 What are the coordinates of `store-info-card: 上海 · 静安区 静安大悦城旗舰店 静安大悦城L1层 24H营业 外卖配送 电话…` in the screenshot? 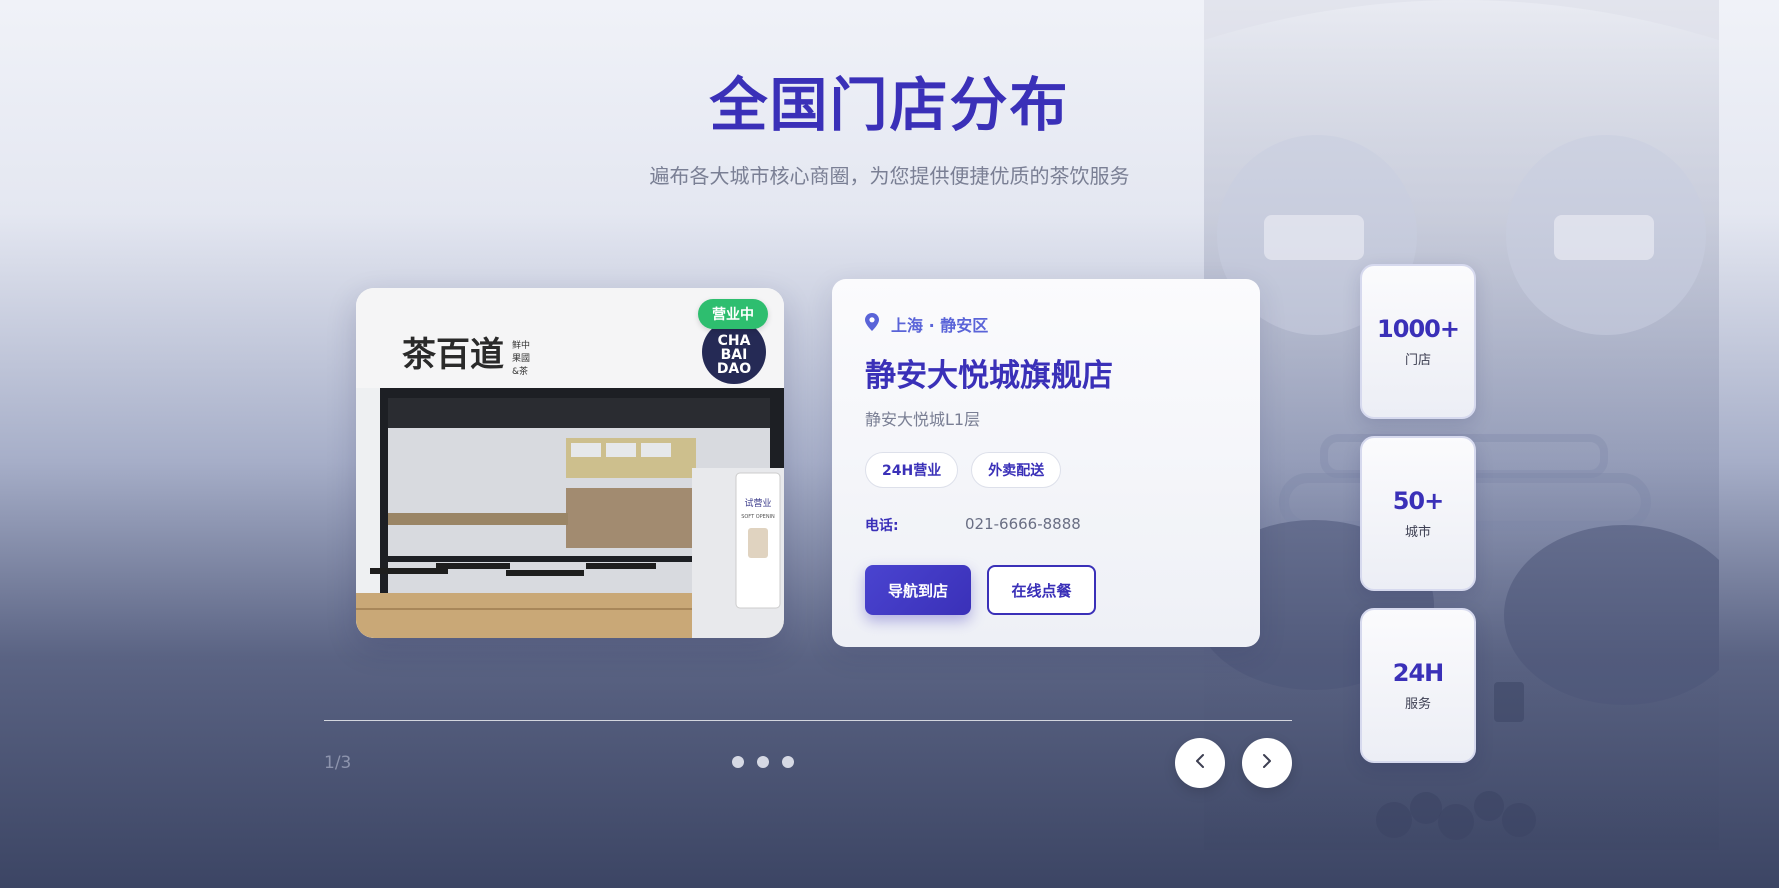 It's located at (1046, 463).